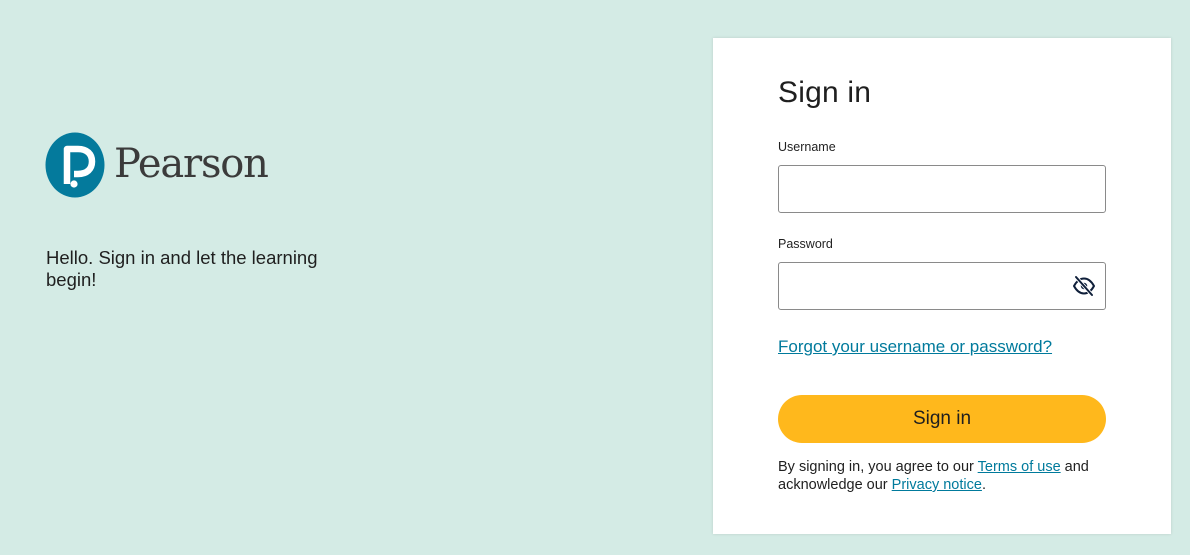 The height and width of the screenshot is (555, 1190). Describe the element at coordinates (191, 164) in the screenshot. I see `pearson-wordmark: Pearson` at that location.